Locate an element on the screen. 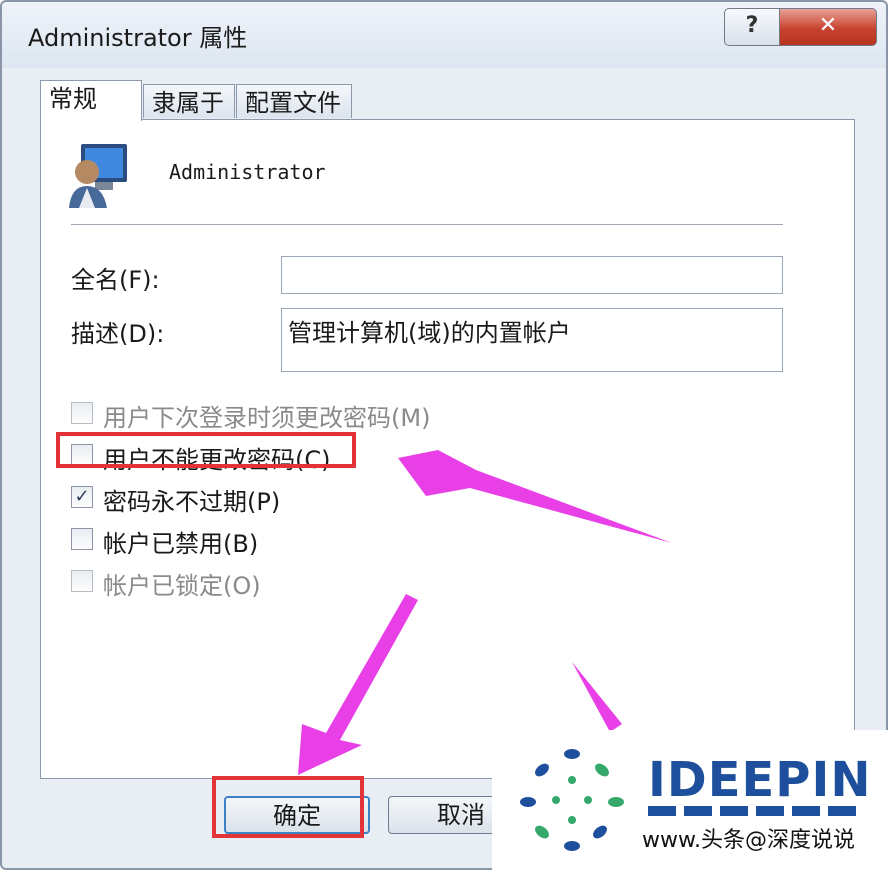  arrow-decorative is located at coordinates (597, 697).